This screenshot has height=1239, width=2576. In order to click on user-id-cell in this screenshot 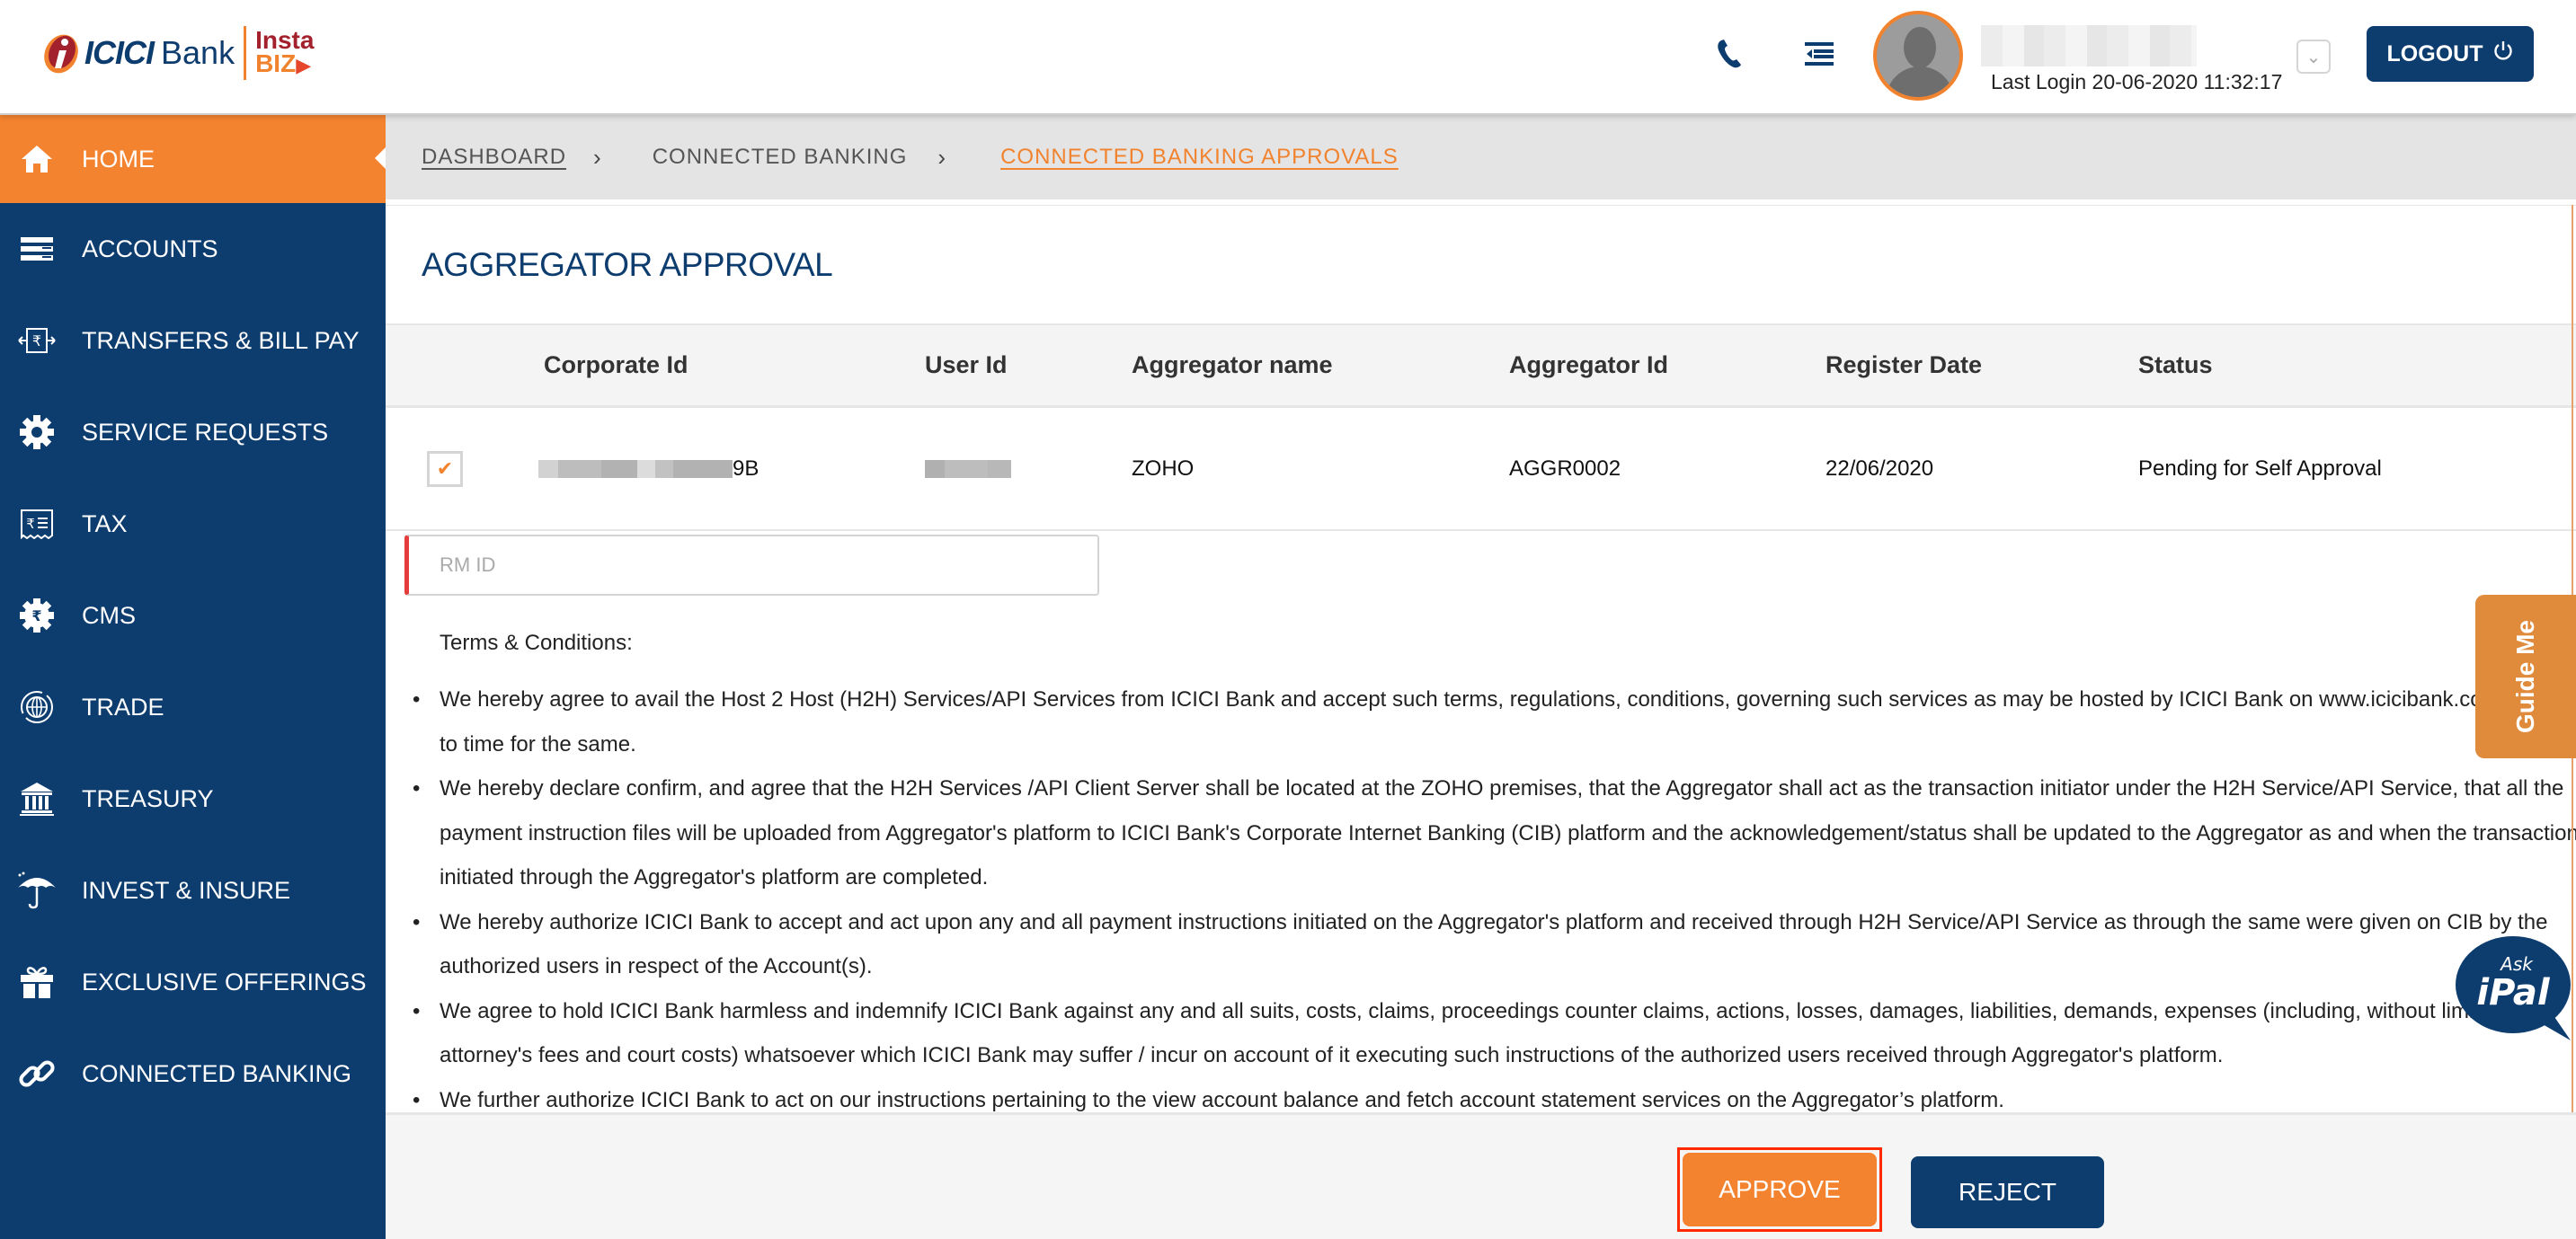, I will do `click(1028, 469)`.